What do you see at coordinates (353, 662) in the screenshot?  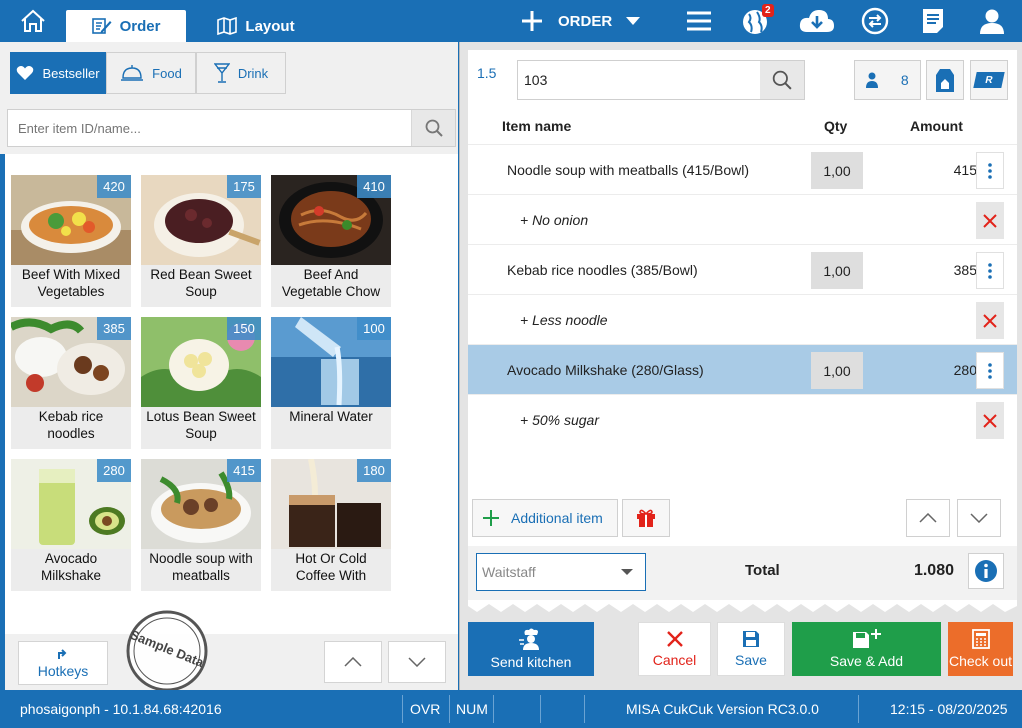 I see `menu-scroll-up-button` at bounding box center [353, 662].